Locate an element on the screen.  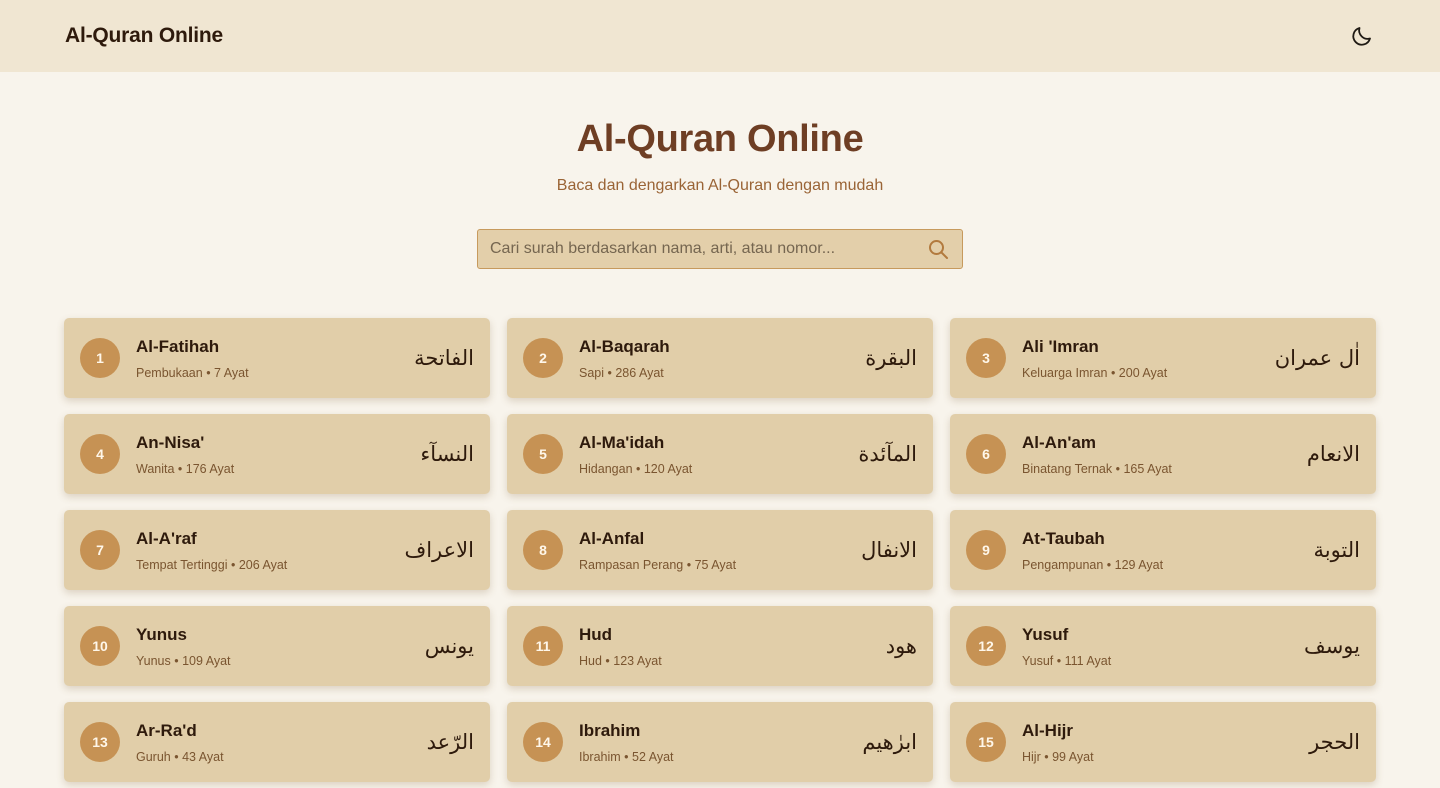
surah-card: 2 Al-Baqarah Sapi • 286 Ayat البقرة is located at coordinates (720, 358).